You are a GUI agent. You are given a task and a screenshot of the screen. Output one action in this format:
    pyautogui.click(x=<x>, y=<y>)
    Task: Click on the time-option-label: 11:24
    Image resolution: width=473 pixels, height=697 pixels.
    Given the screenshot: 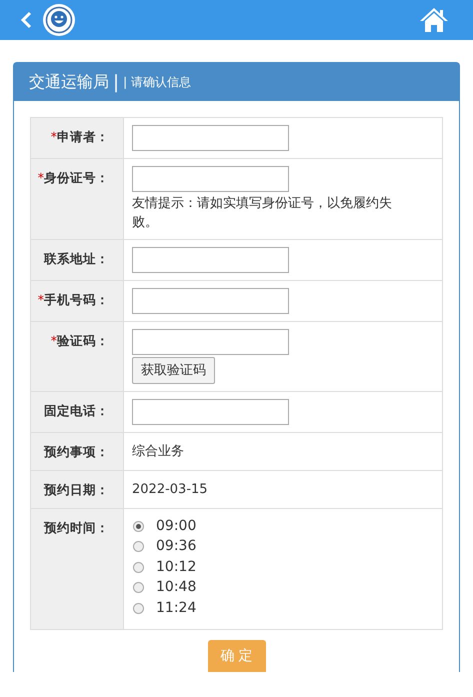 What is the action you would take?
    pyautogui.click(x=176, y=608)
    